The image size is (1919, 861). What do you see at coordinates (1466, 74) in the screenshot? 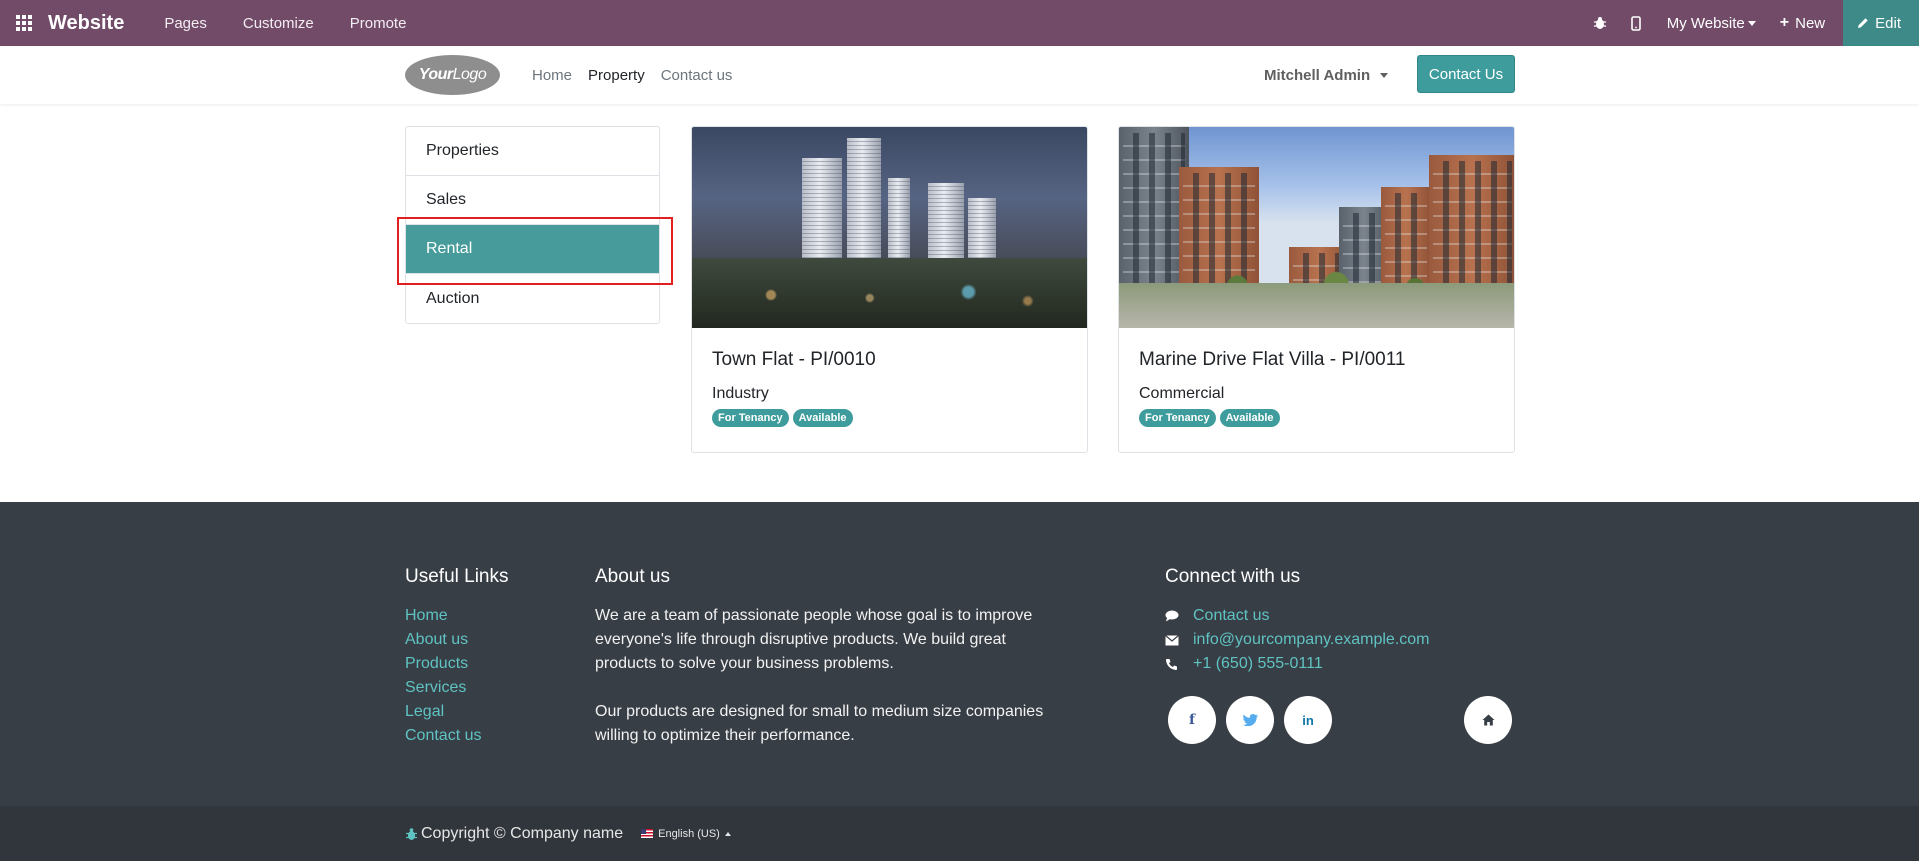
I see `contact-us-button: Contact Us` at bounding box center [1466, 74].